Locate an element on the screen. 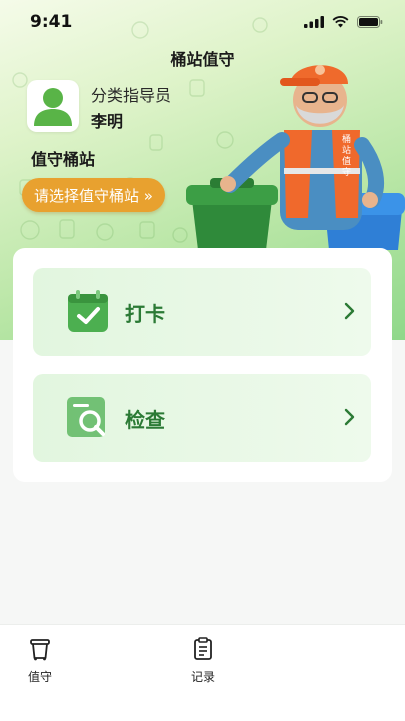  select-station-button: 请选择值守桶站 » is located at coordinates (93, 195).